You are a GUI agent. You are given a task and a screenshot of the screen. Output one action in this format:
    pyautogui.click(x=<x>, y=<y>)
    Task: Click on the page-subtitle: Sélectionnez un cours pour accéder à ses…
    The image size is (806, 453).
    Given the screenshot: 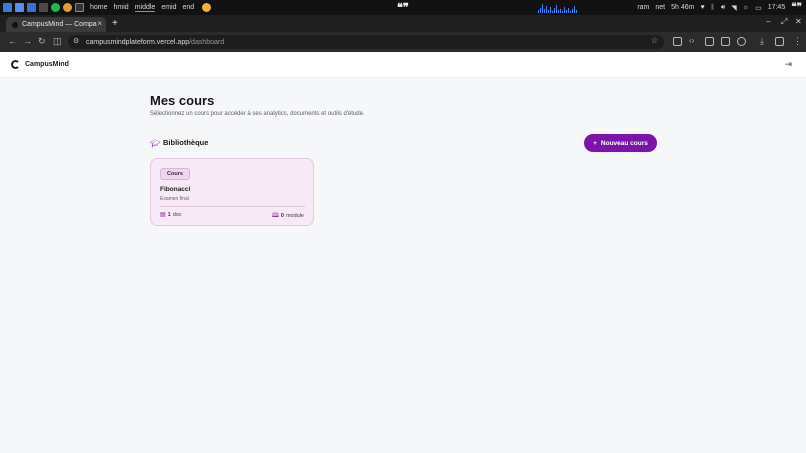 What is the action you would take?
    pyautogui.click(x=257, y=114)
    